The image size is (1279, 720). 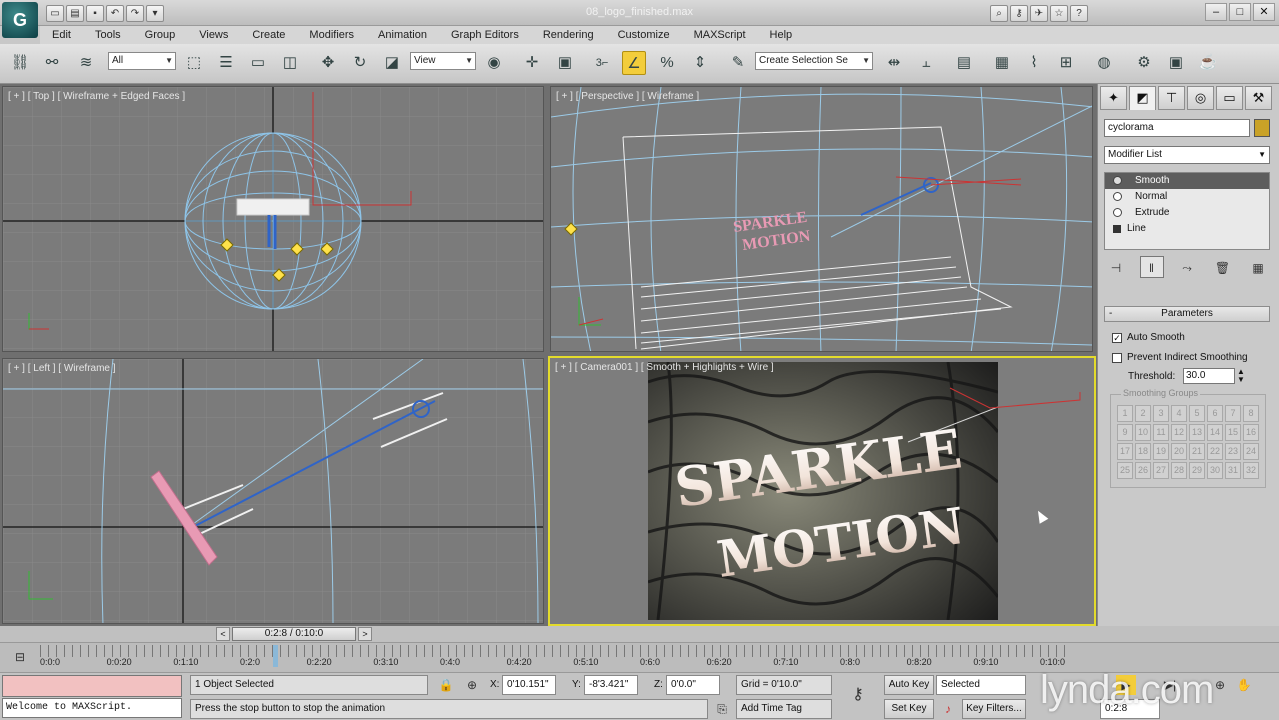 I want to click on pan-view-icon: ✋, so click(x=1244, y=685).